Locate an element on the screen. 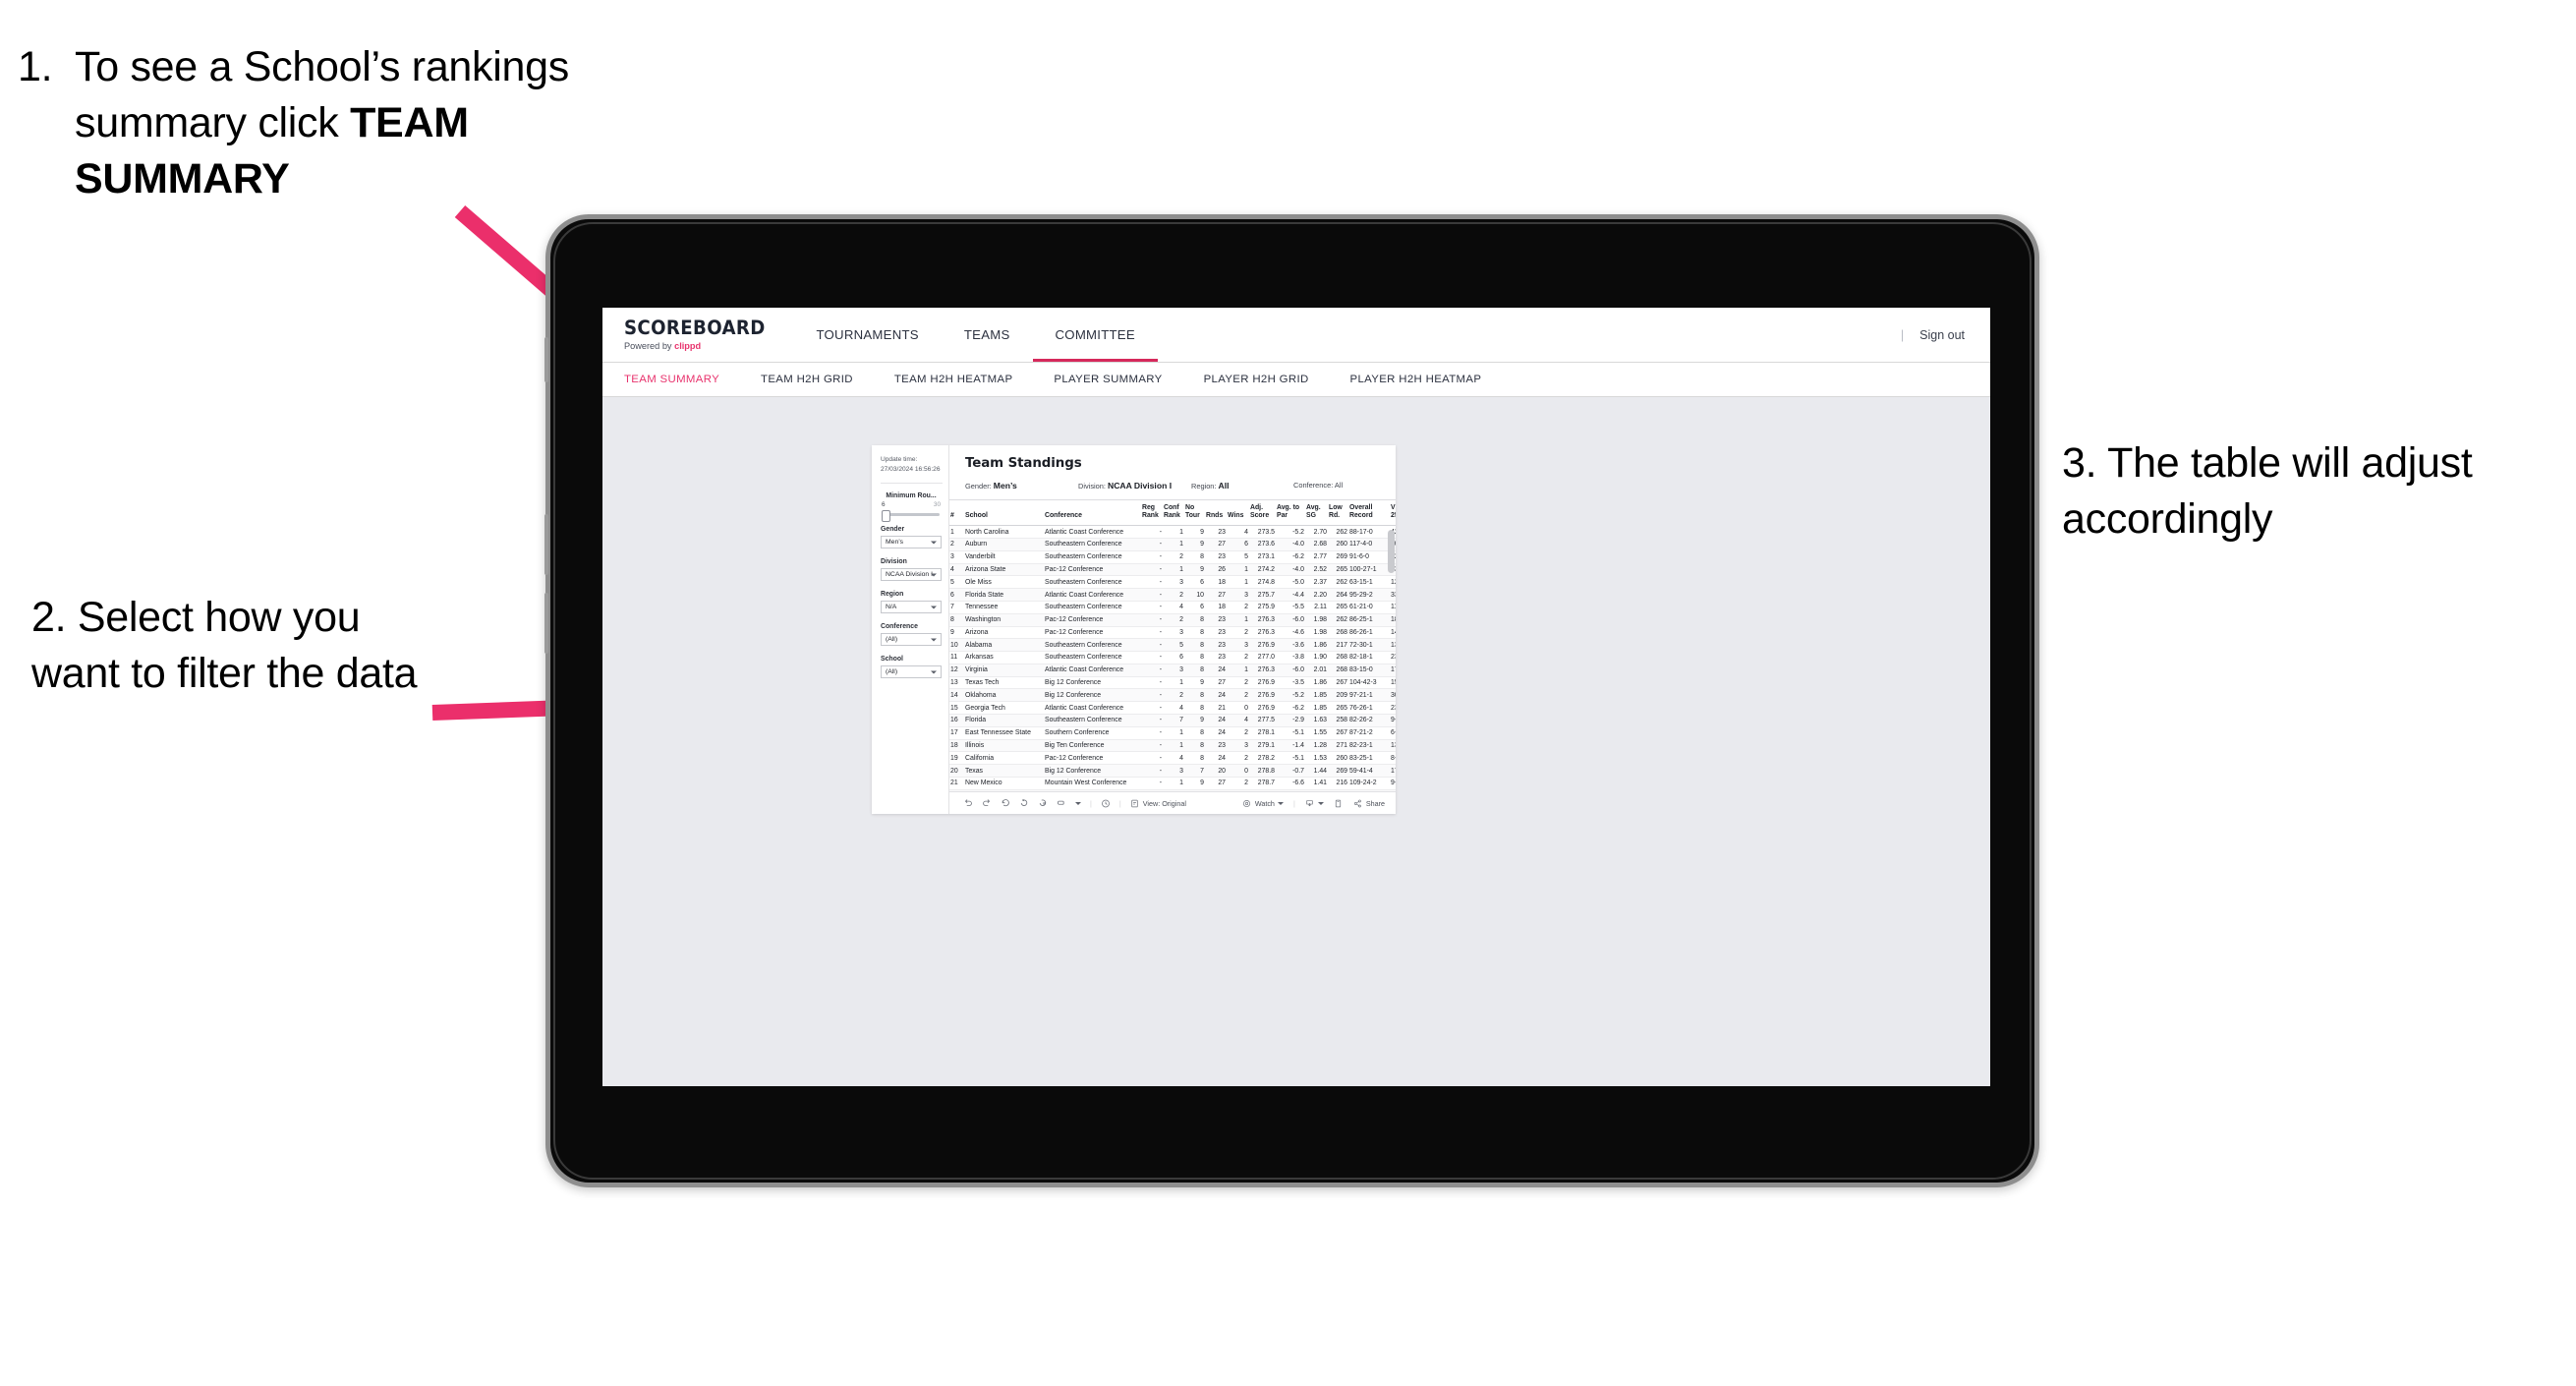 The height and width of the screenshot is (1386, 2576). column-header-avg-sg: Avg. SG is located at coordinates (1316, 513).